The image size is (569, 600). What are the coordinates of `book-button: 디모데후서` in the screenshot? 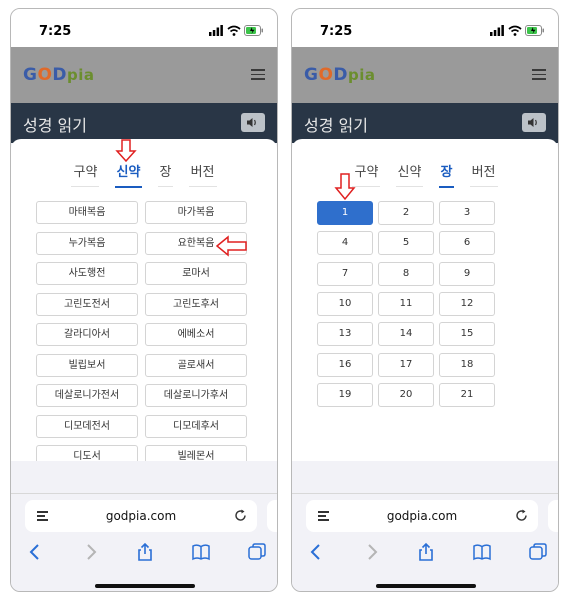 It's located at (196, 426).